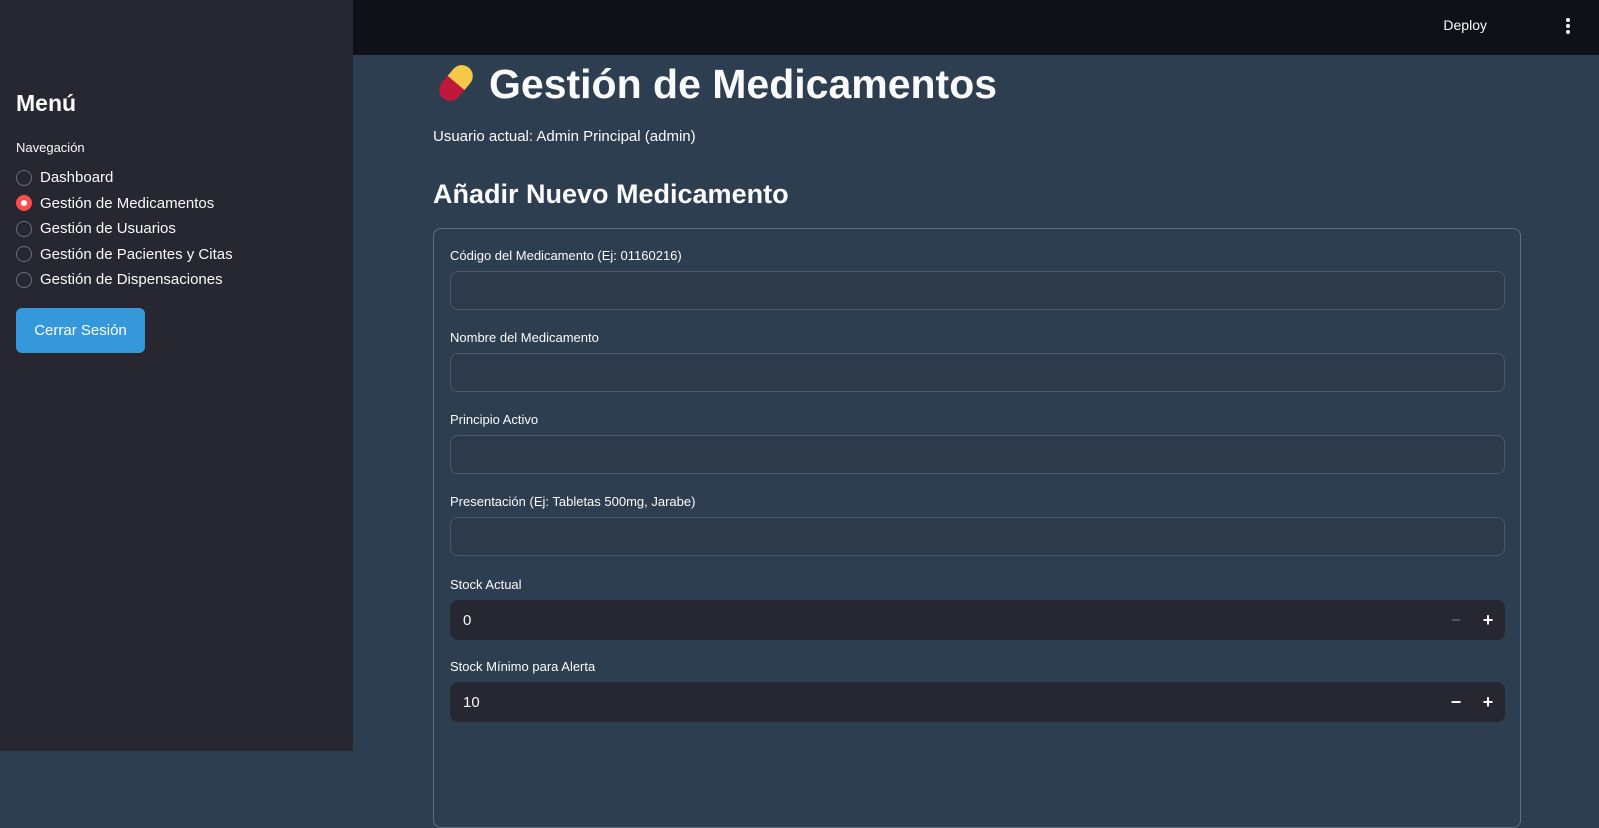 The height and width of the screenshot is (828, 1599). I want to click on nav-radio-usuarios: Gestión de Usuarios, so click(124, 229).